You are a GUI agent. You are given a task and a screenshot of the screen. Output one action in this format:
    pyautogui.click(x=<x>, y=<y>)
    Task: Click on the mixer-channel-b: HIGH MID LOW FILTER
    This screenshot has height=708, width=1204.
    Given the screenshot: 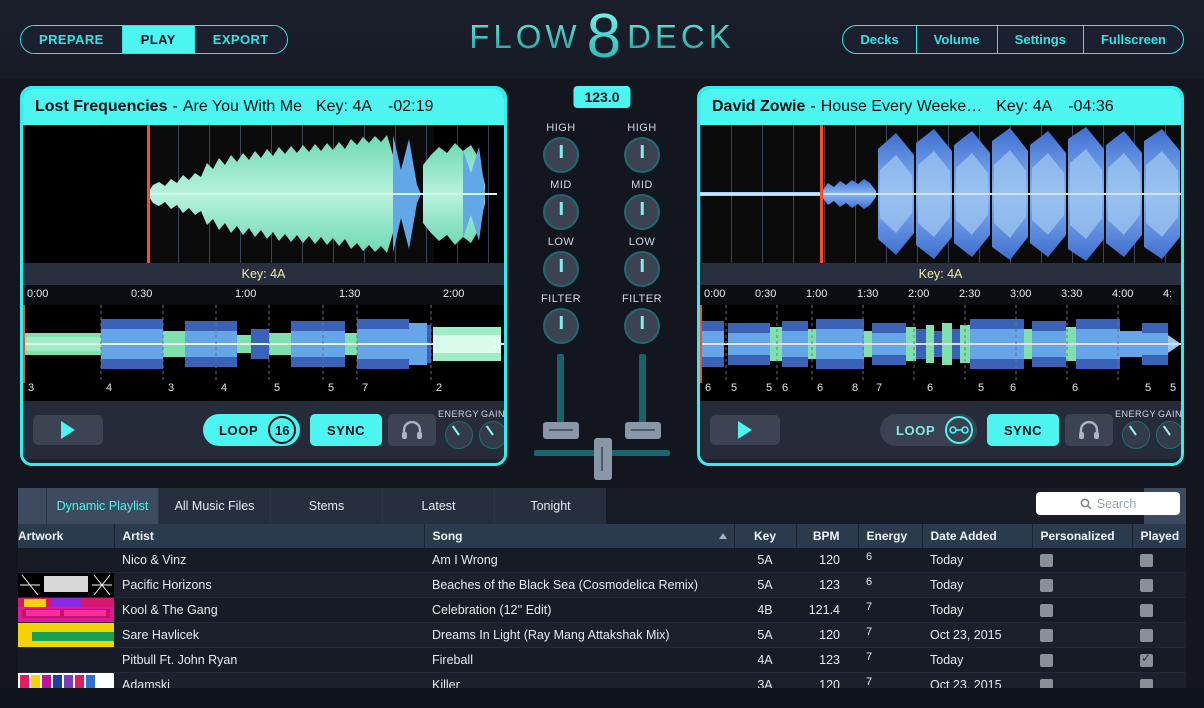 What is the action you would take?
    pyautogui.click(x=642, y=230)
    